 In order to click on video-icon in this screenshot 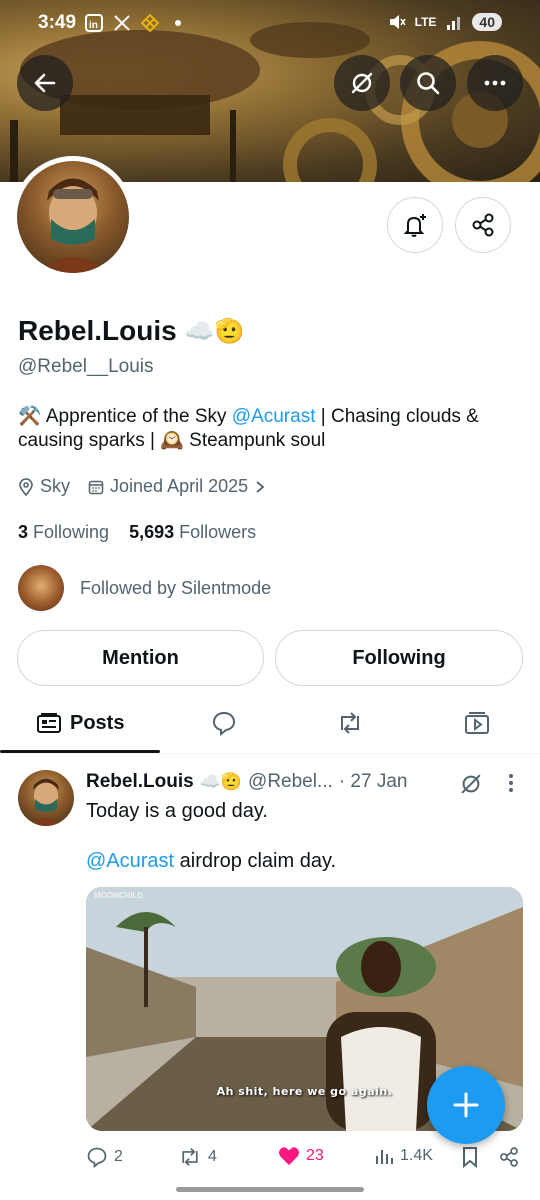, I will do `click(477, 723)`.